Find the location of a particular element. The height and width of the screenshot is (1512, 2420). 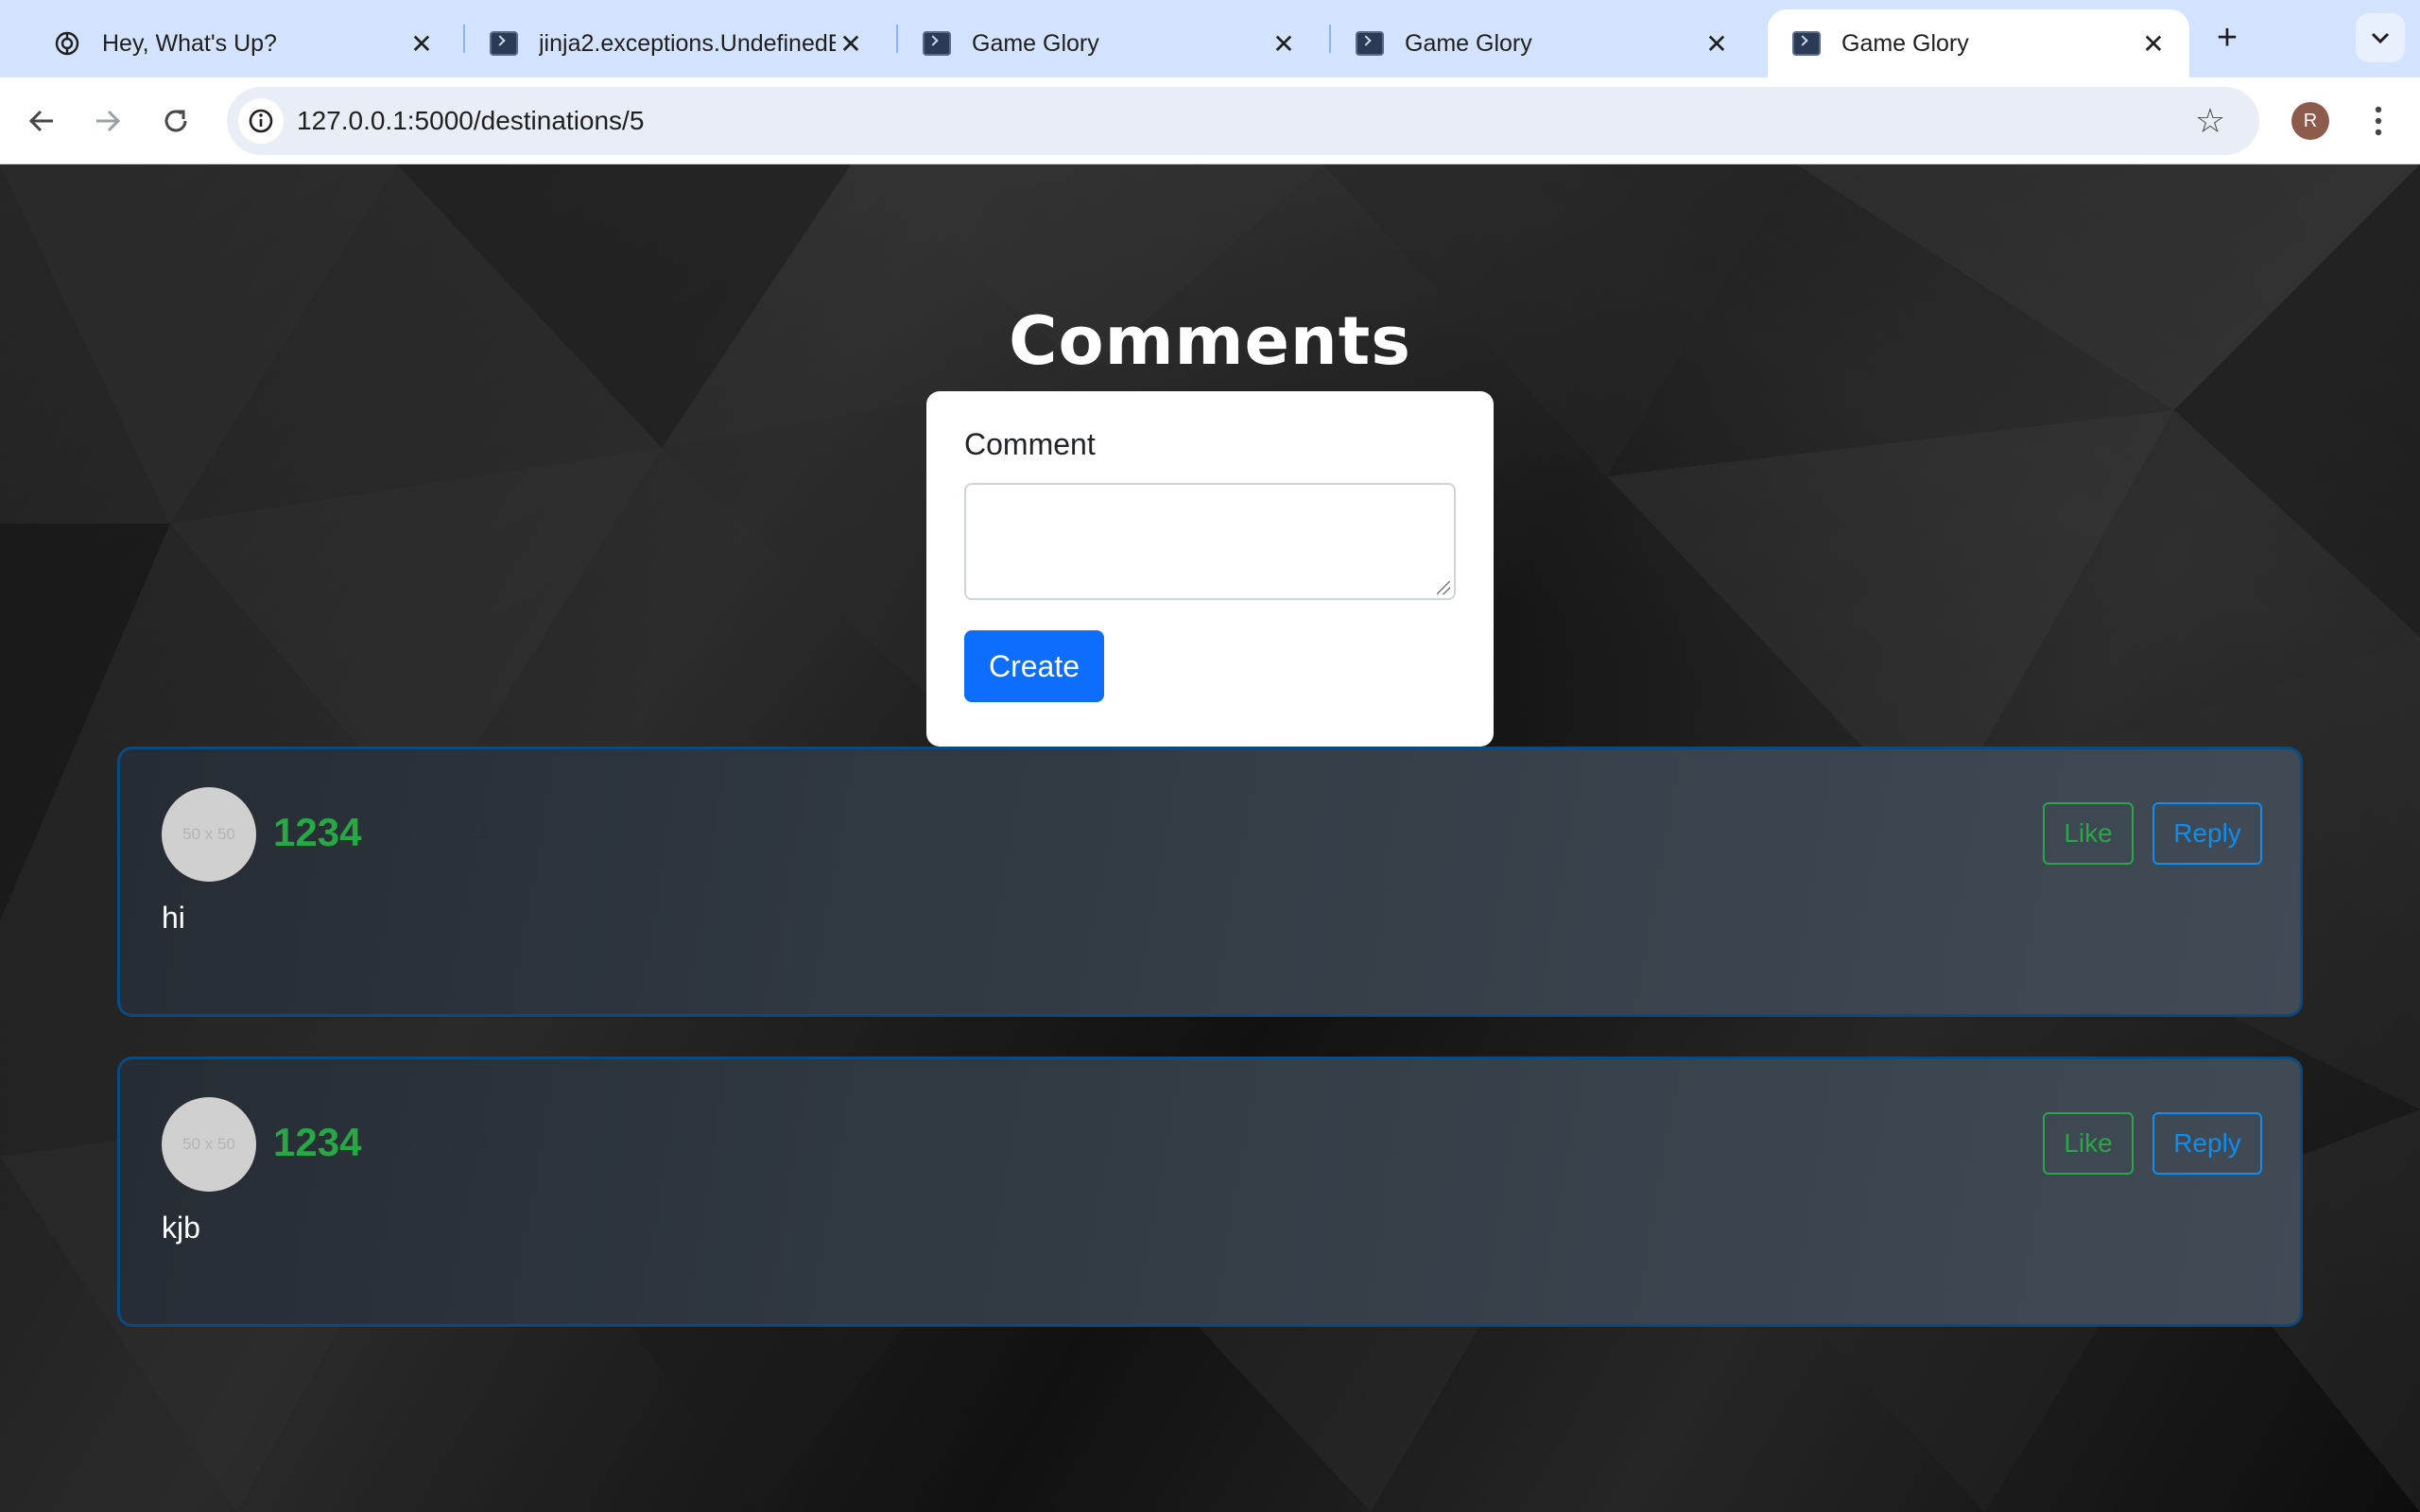

tab-title: jinja2.exceptions.UndefinedError is located at coordinates (687, 43).